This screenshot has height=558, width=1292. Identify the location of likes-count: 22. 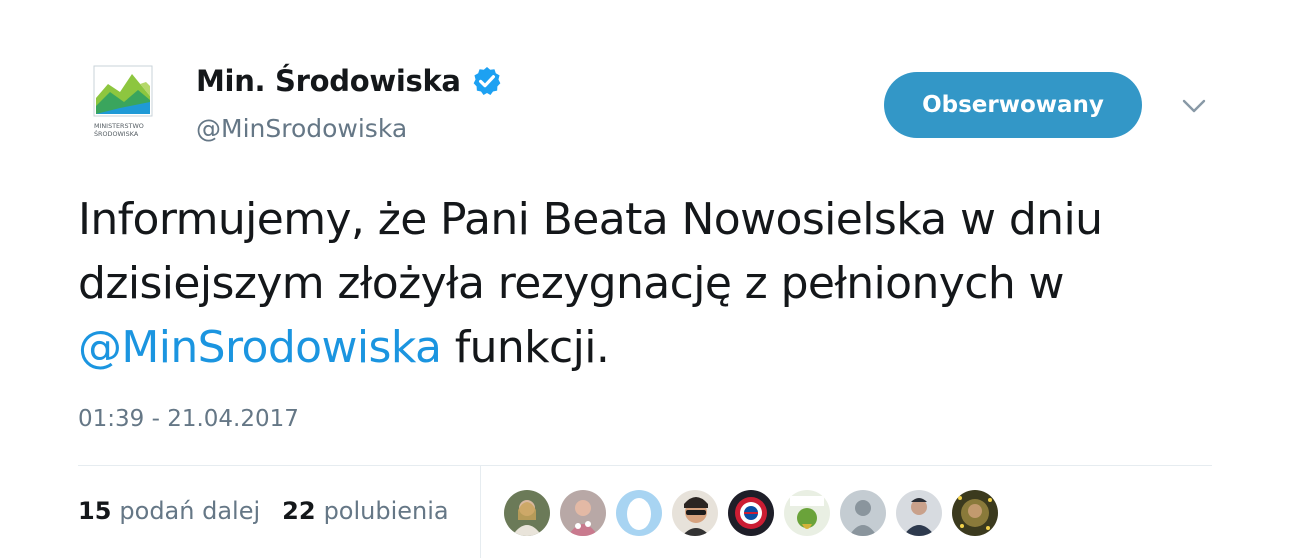
(299, 511).